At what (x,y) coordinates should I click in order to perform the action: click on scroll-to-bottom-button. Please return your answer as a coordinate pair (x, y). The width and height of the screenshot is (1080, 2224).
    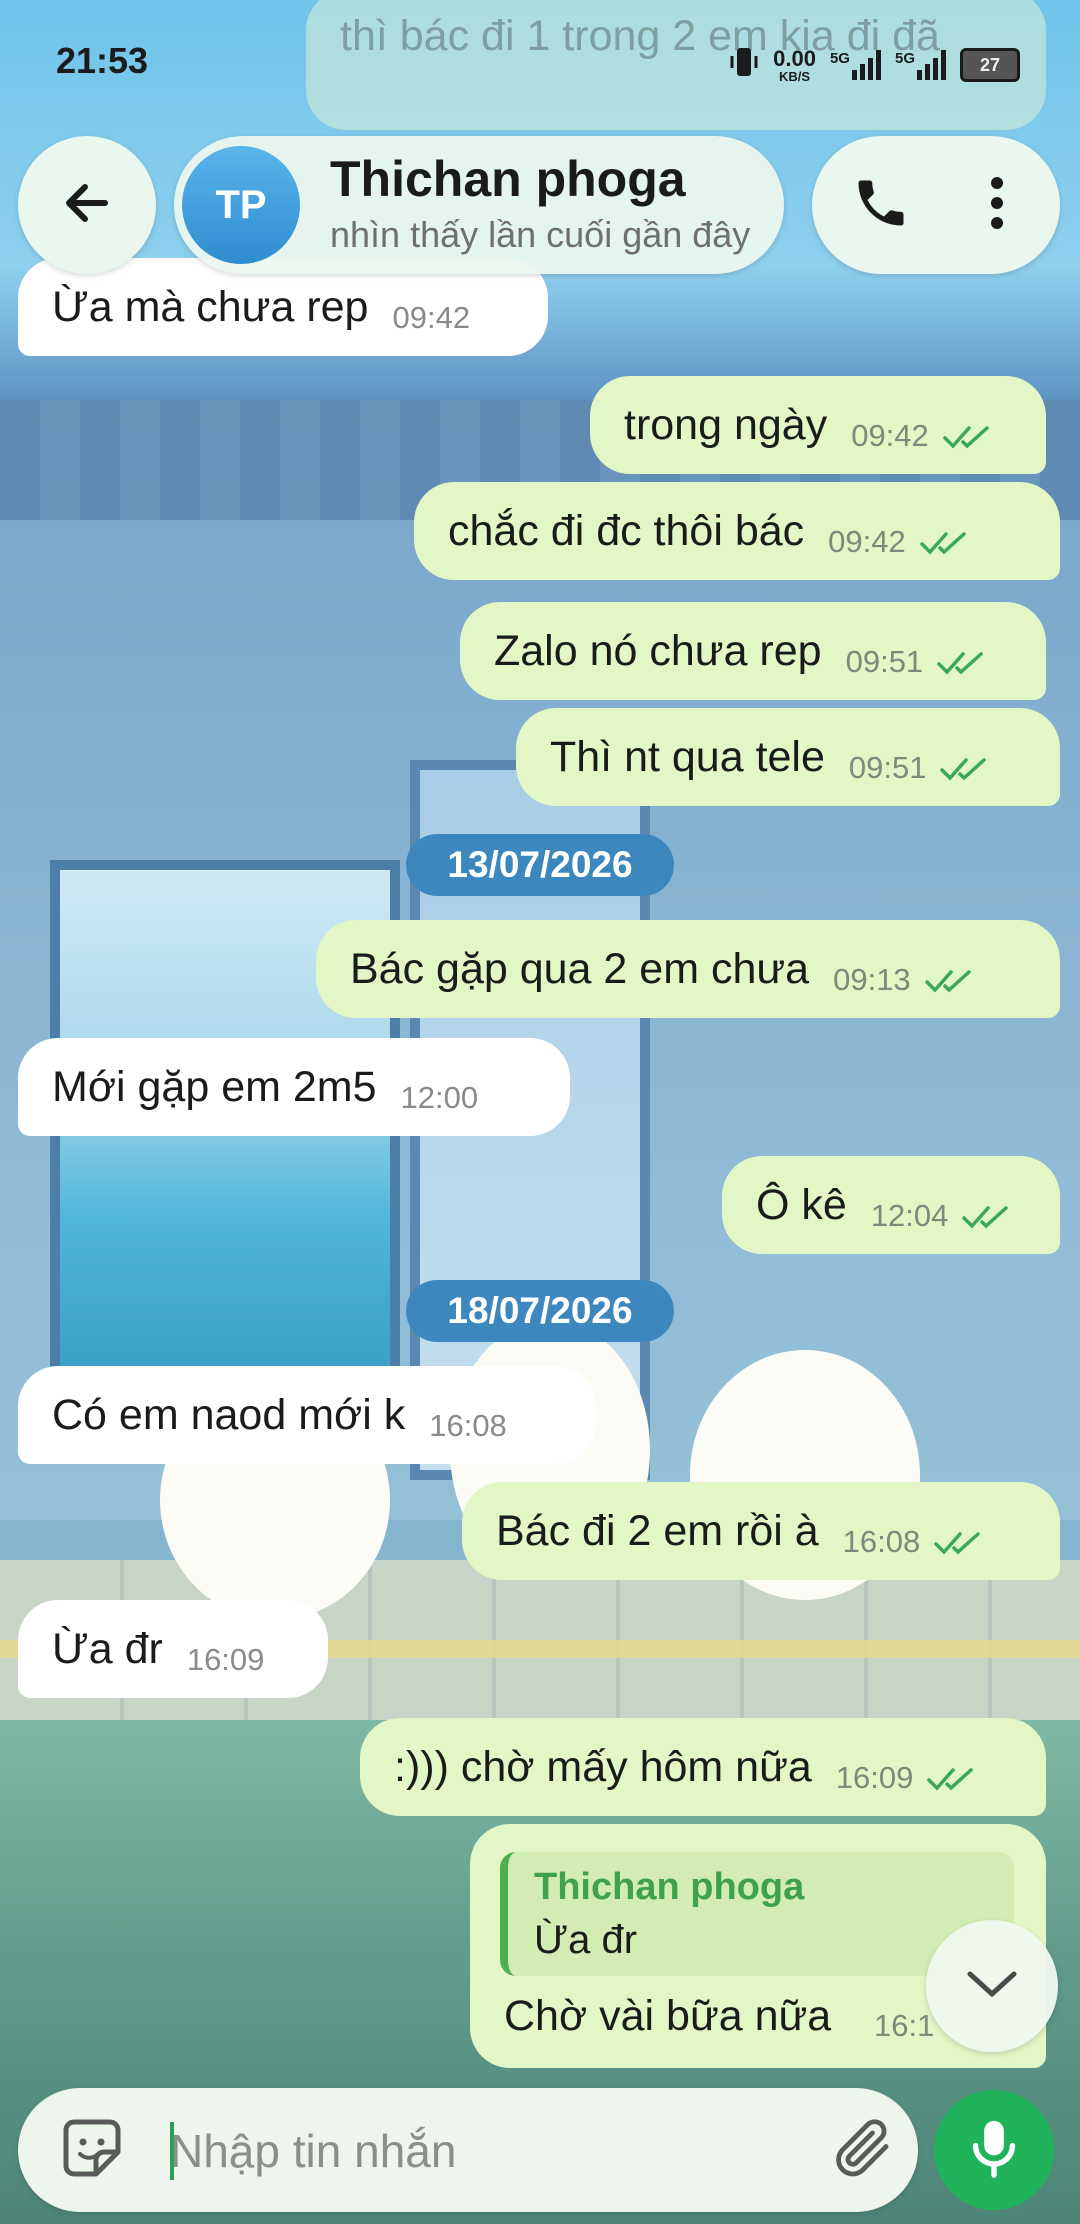
    Looking at the image, I should click on (992, 1986).